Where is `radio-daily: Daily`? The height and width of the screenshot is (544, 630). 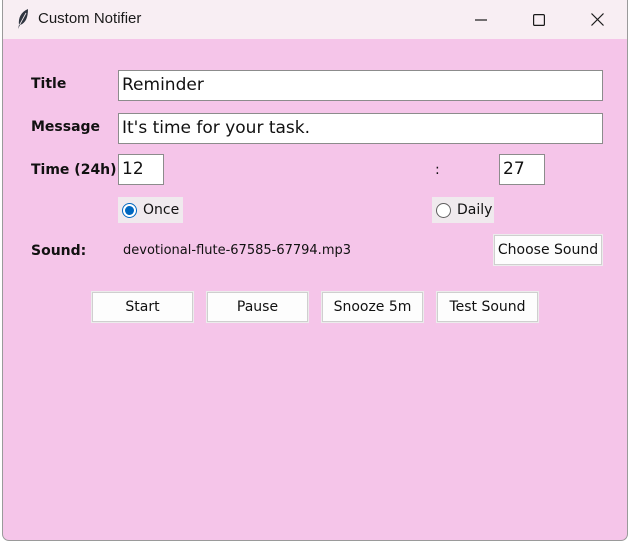
radio-daily: Daily is located at coordinates (463, 210).